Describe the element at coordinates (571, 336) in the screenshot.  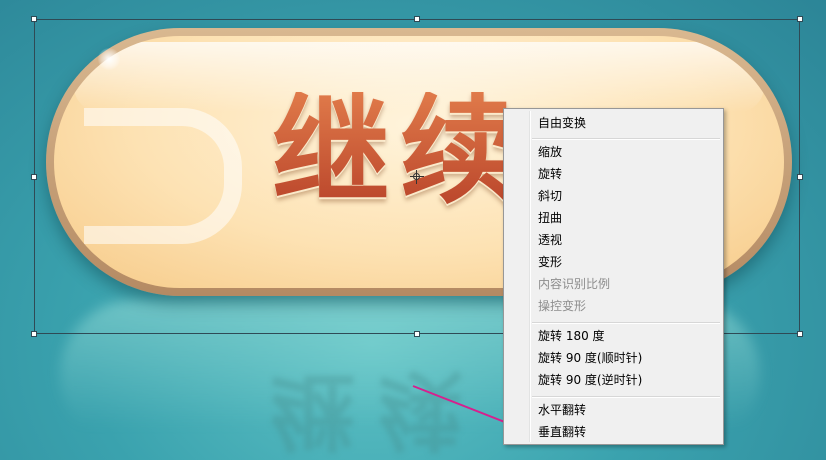
I see `menu-item-rotate-180: 旋转 180 度` at that location.